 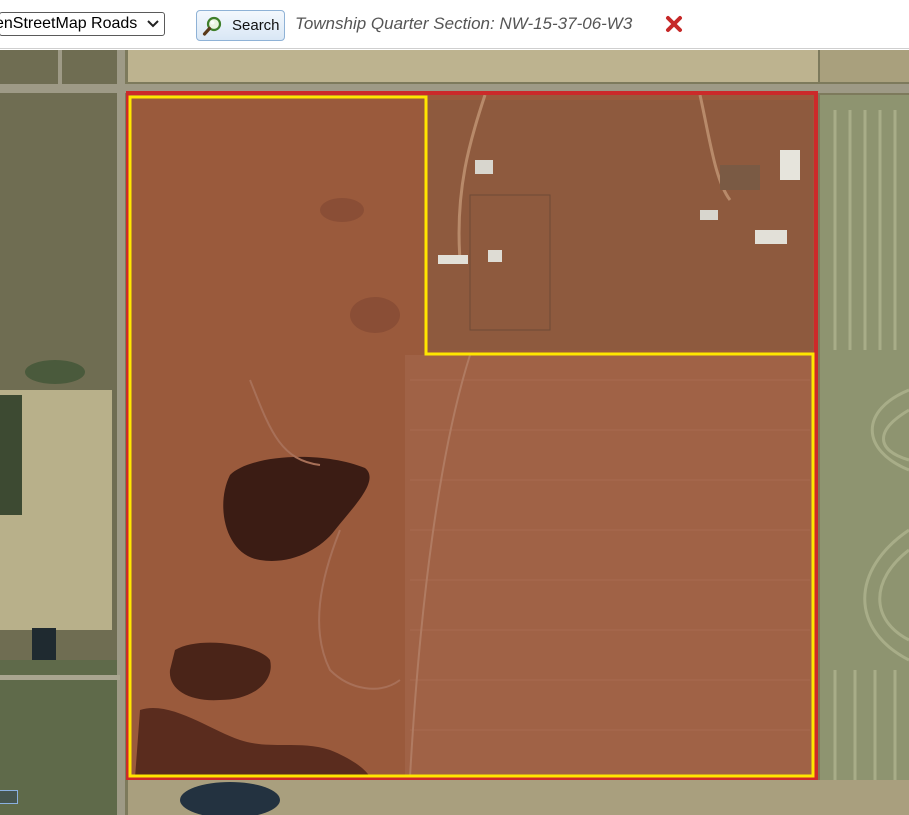 What do you see at coordinates (212, 26) in the screenshot?
I see `magnifier-icon` at bounding box center [212, 26].